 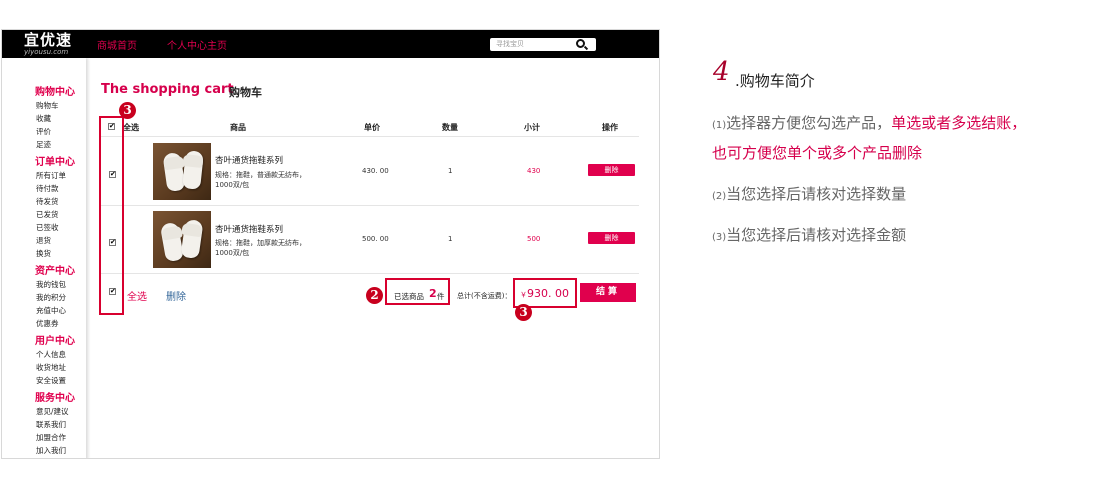 I want to click on intro-line-4-prefix: (3), so click(x=719, y=237).